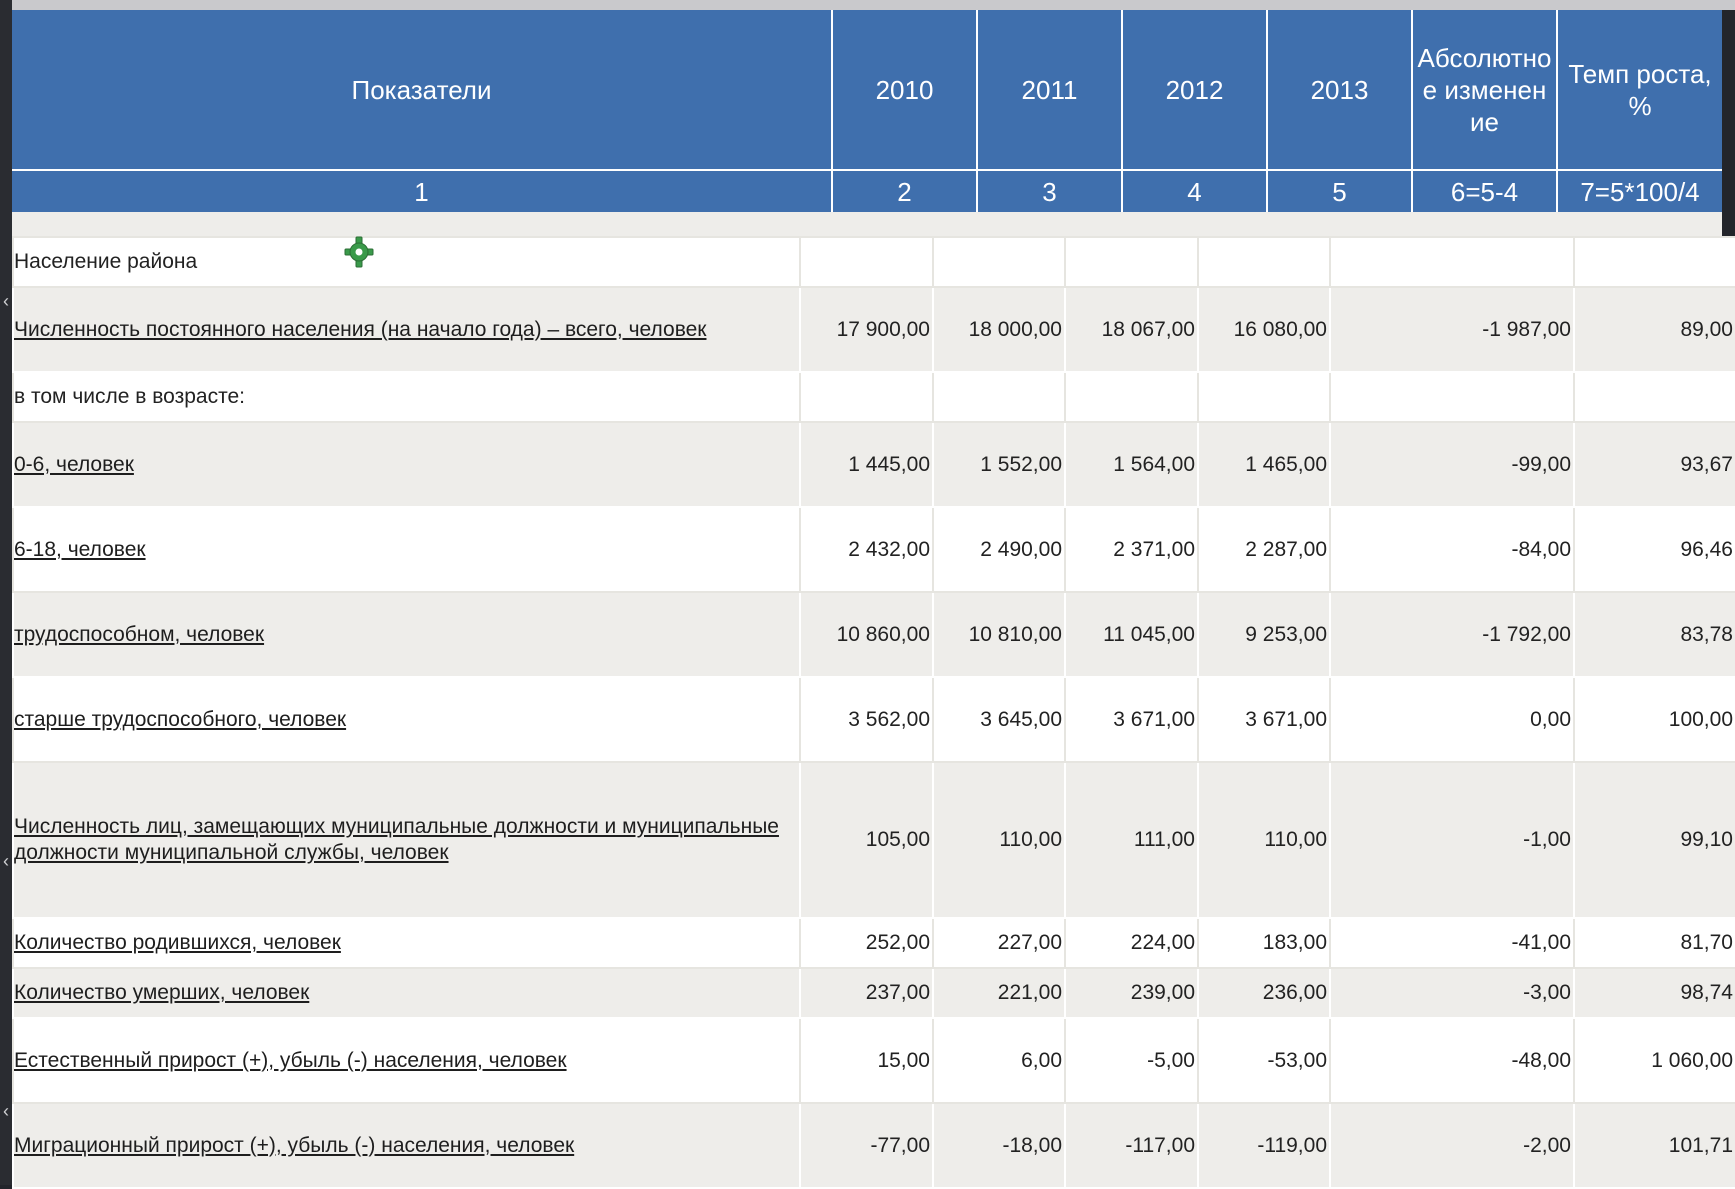  Describe the element at coordinates (866, 329) in the screenshot. I see `table-cell: 17 900,00` at that location.